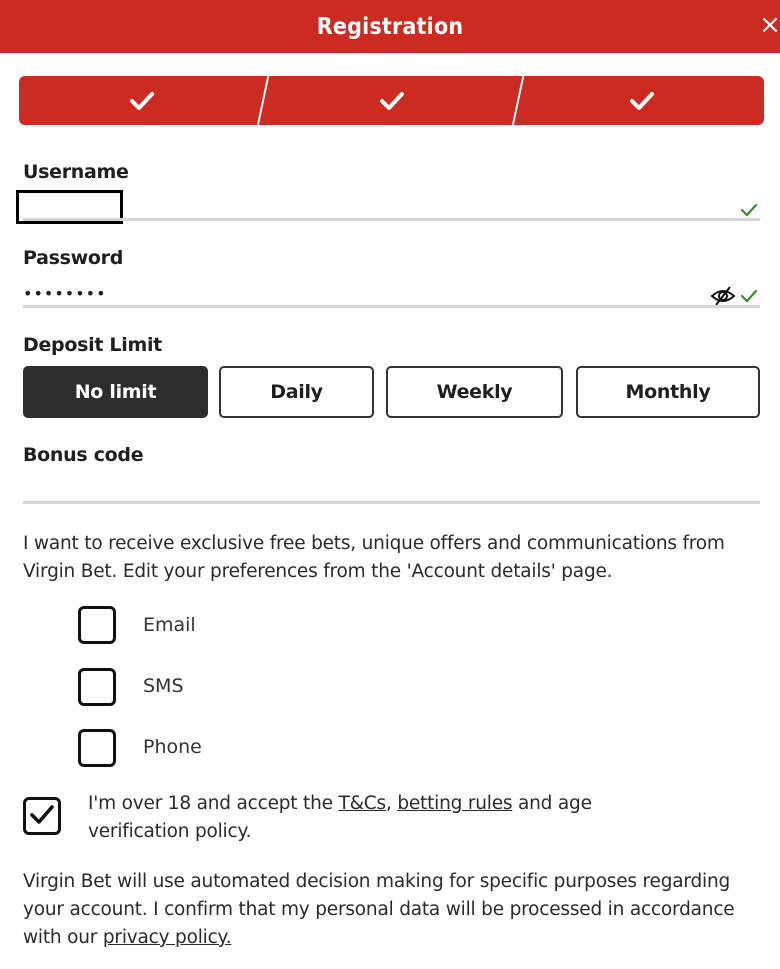 This screenshot has width=780, height=969. What do you see at coordinates (65, 293) in the screenshot?
I see `password-input: ••••••••` at bounding box center [65, 293].